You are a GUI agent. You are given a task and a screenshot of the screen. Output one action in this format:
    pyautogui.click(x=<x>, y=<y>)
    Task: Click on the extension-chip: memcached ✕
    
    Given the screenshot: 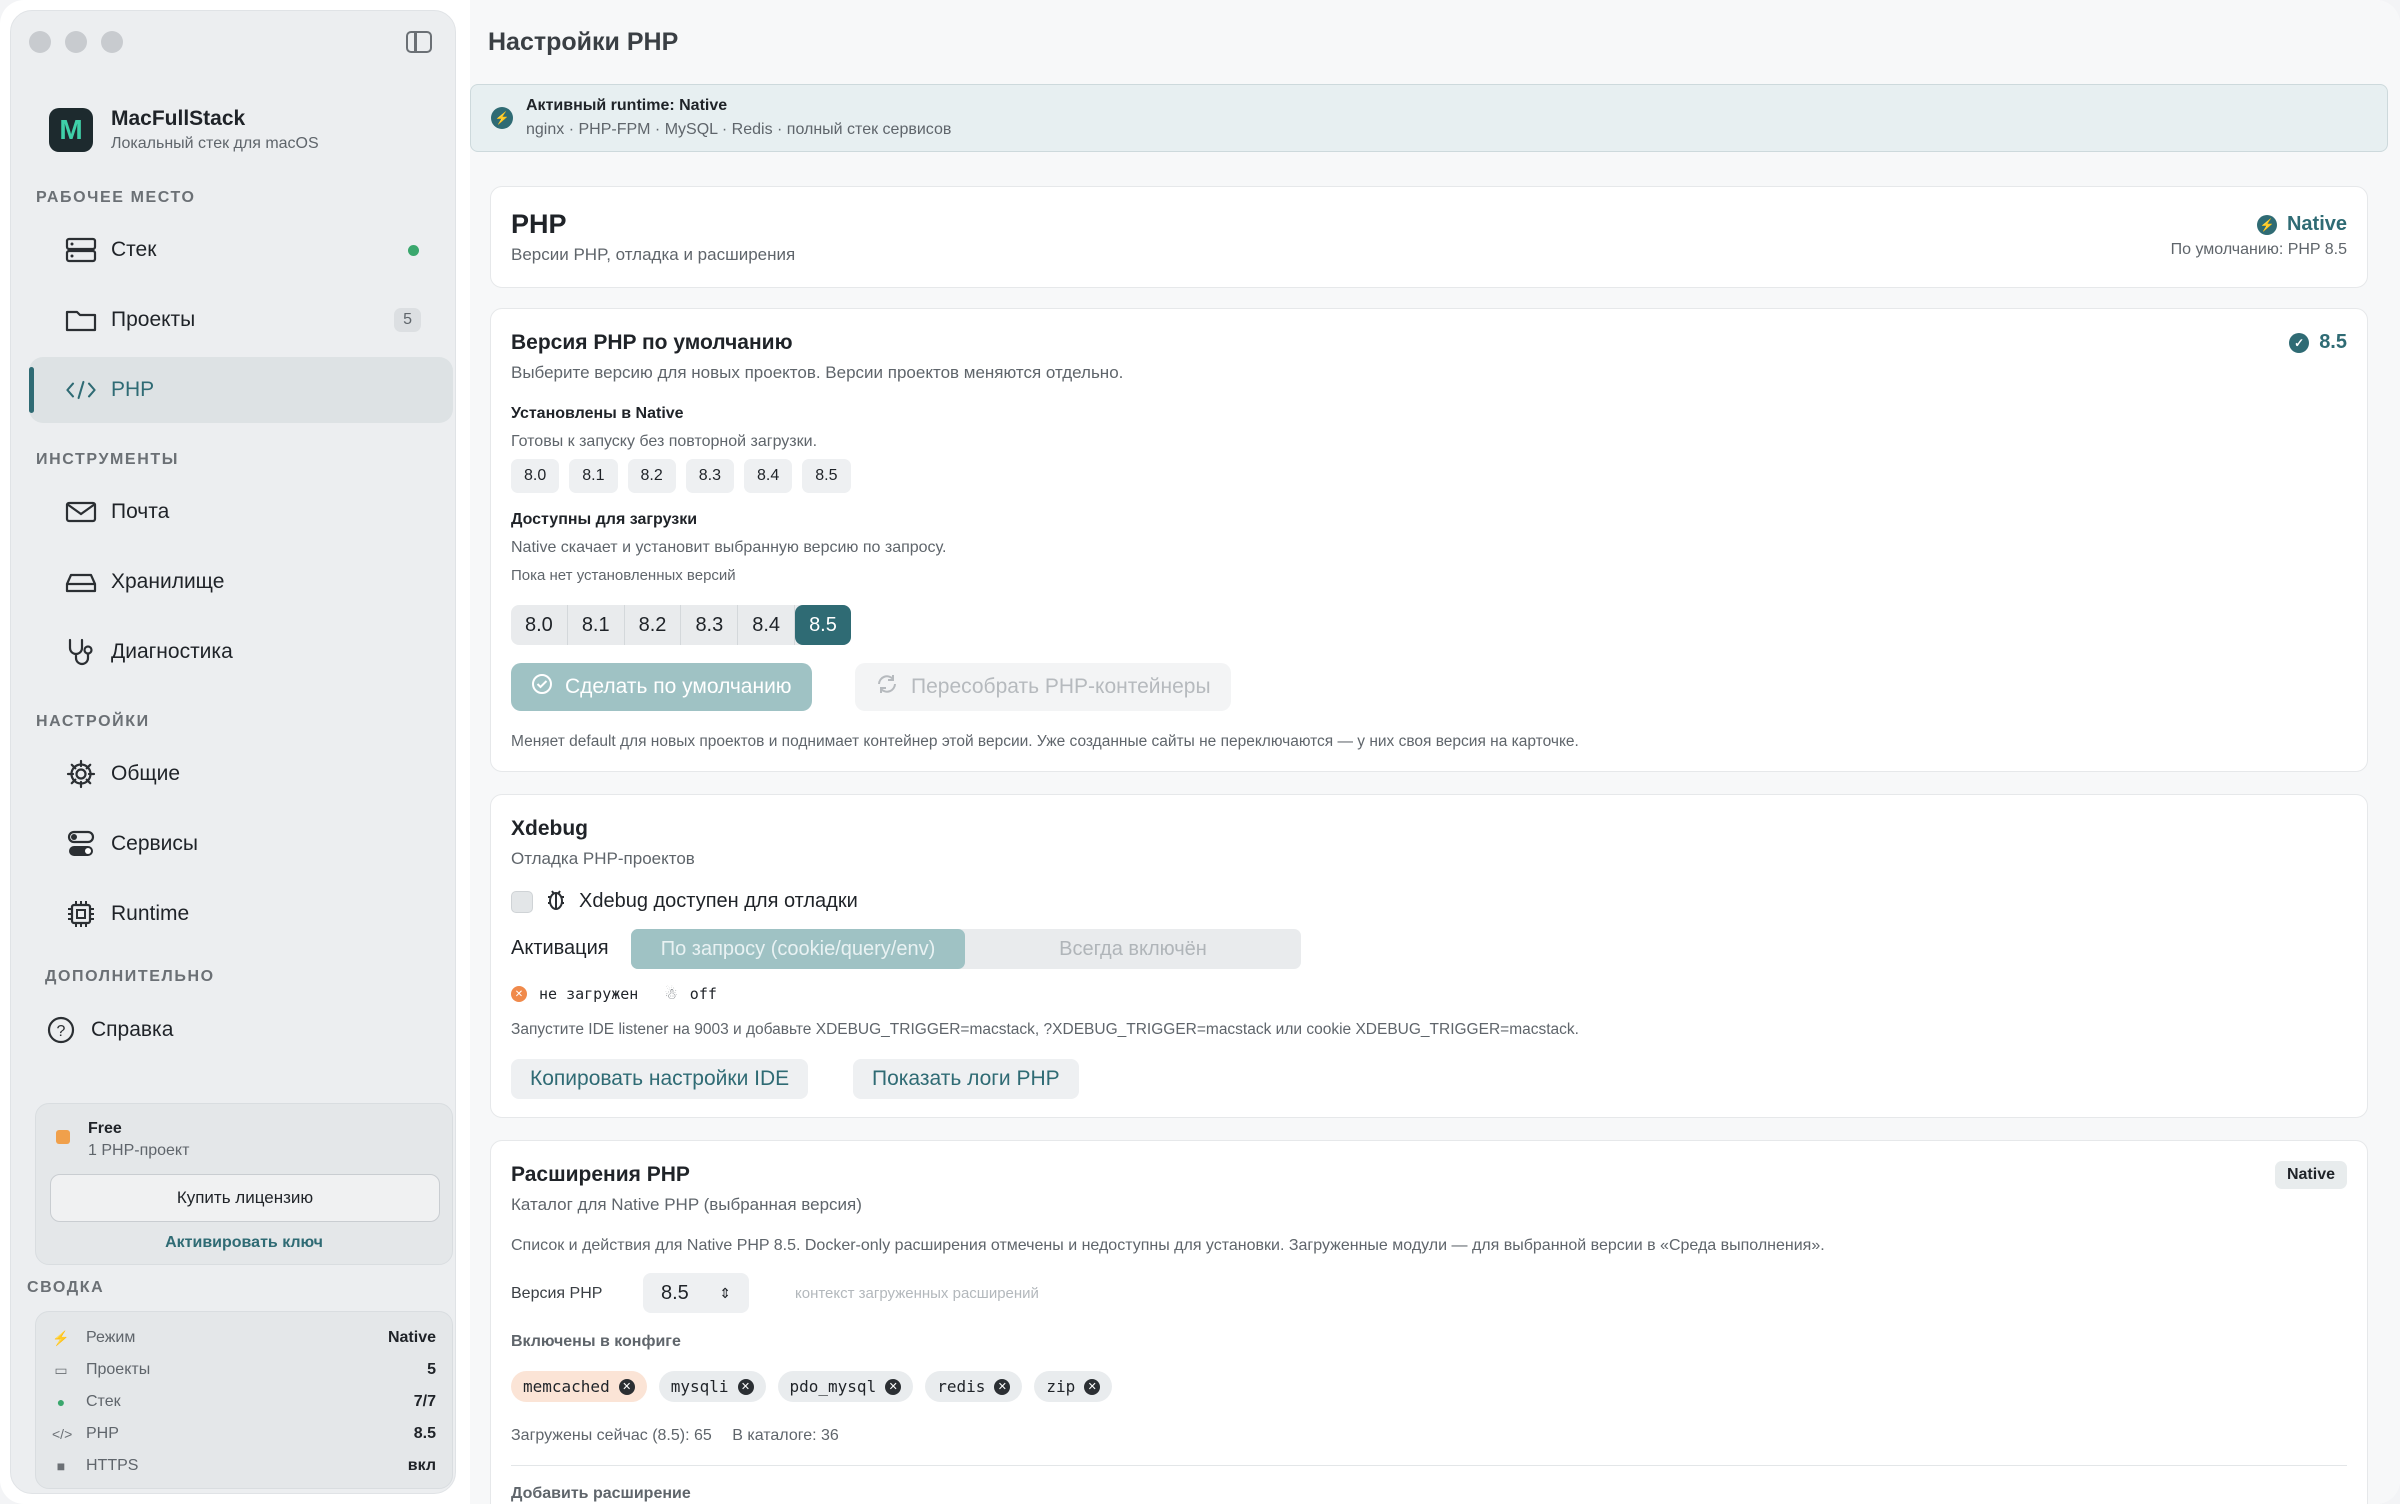 What is the action you would take?
    pyautogui.click(x=579, y=1386)
    